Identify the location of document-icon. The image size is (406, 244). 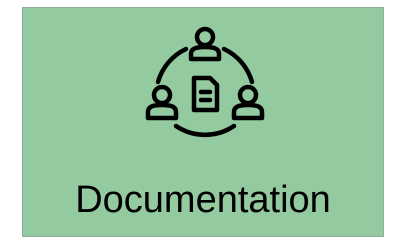
(205, 94).